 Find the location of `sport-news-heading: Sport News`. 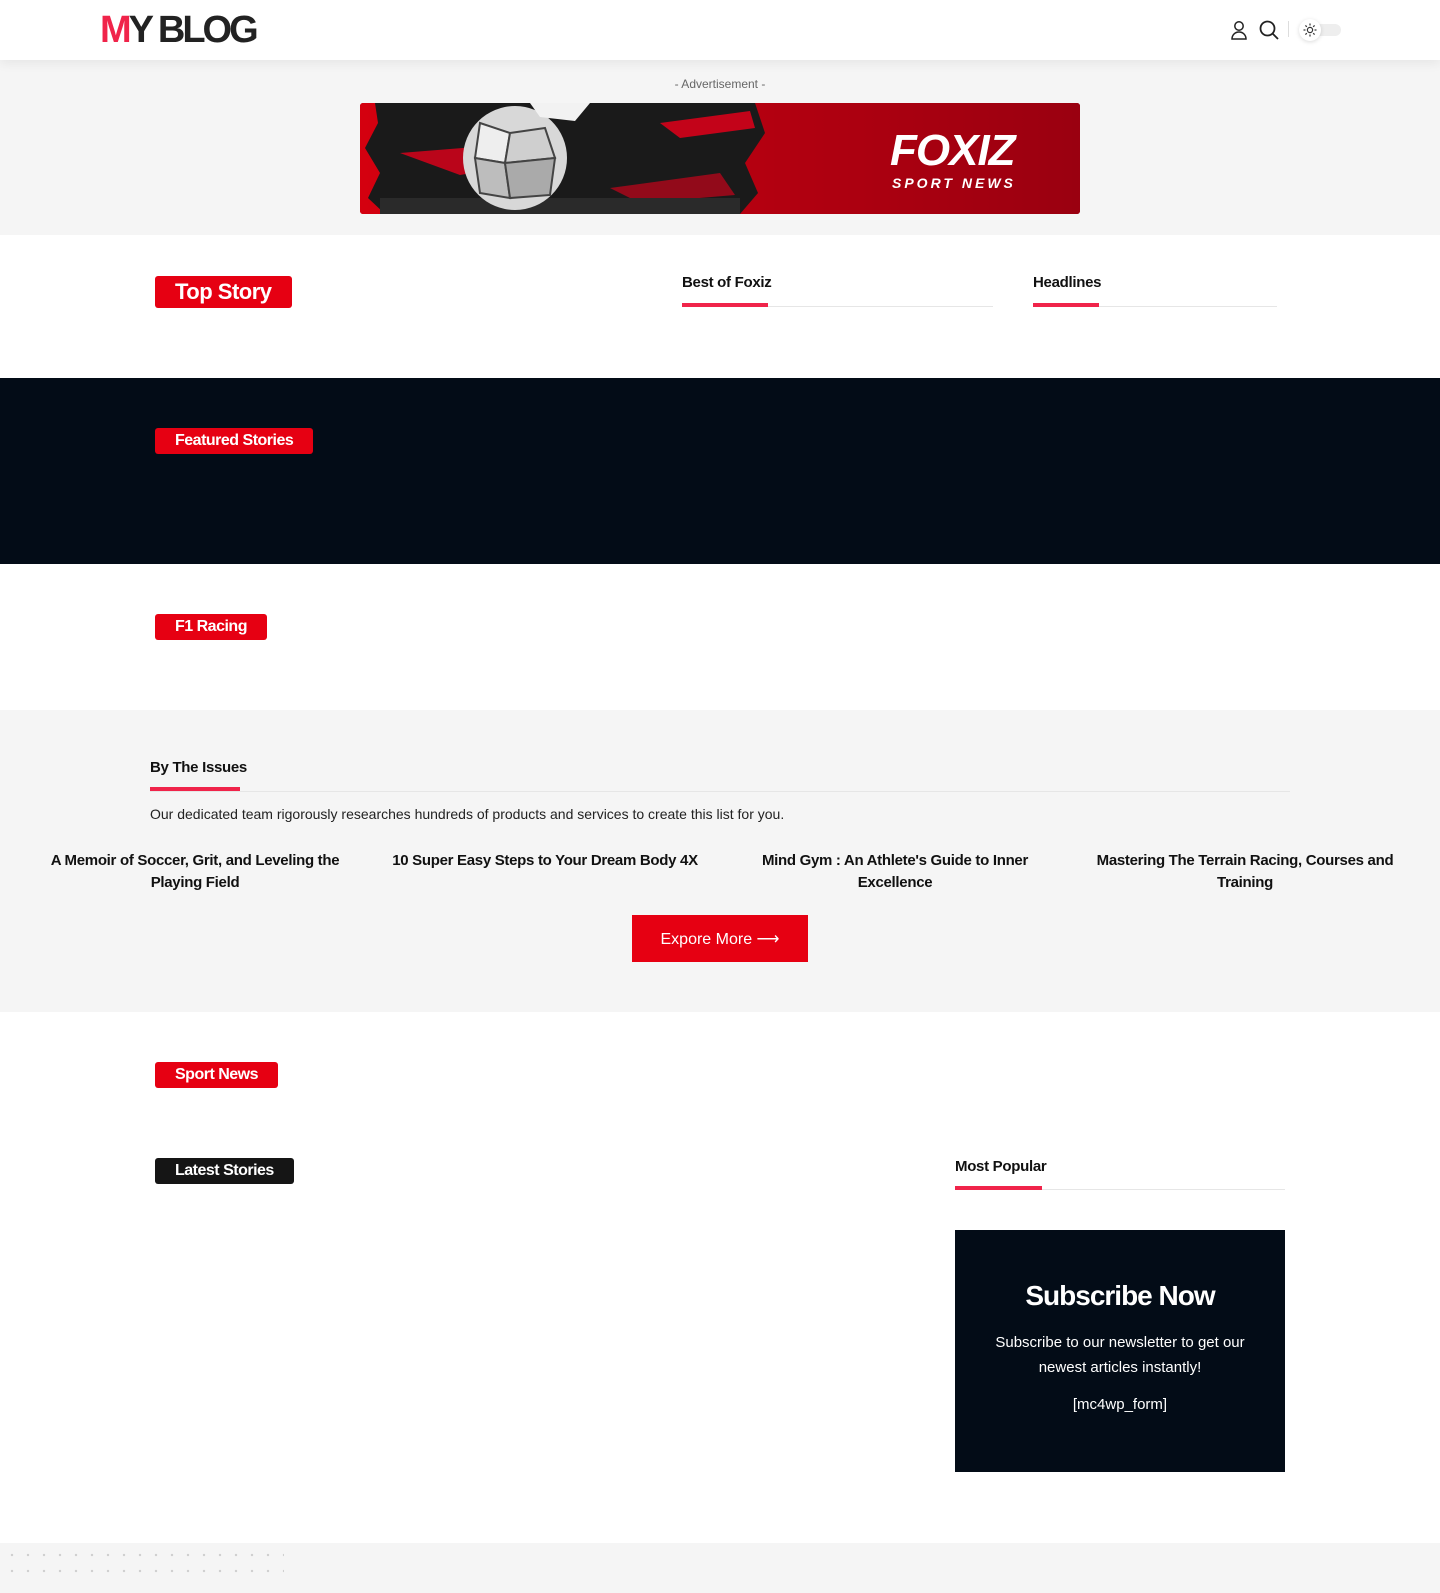

sport-news-heading: Sport News is located at coordinates (217, 1075).